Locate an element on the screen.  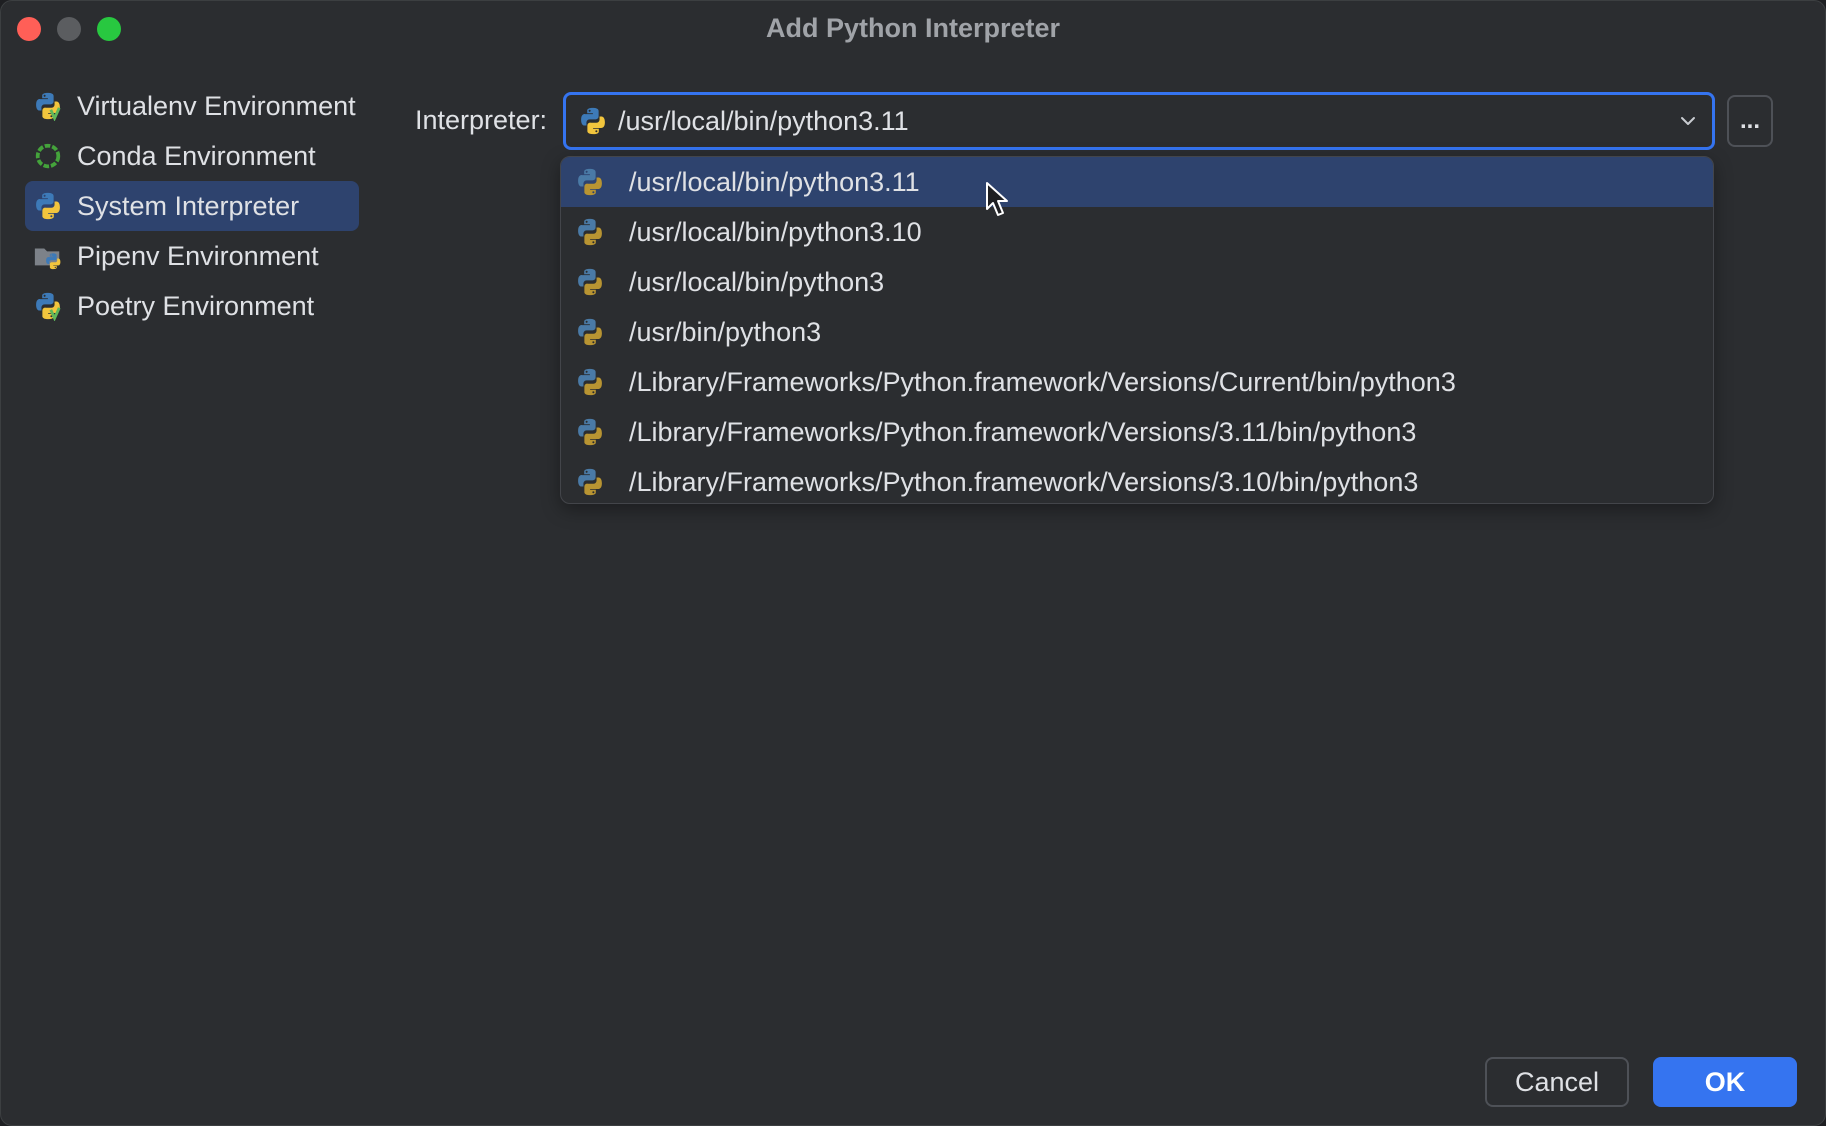
sidebar-item-pipenv: Pipenv Environment is located at coordinates (195, 256).